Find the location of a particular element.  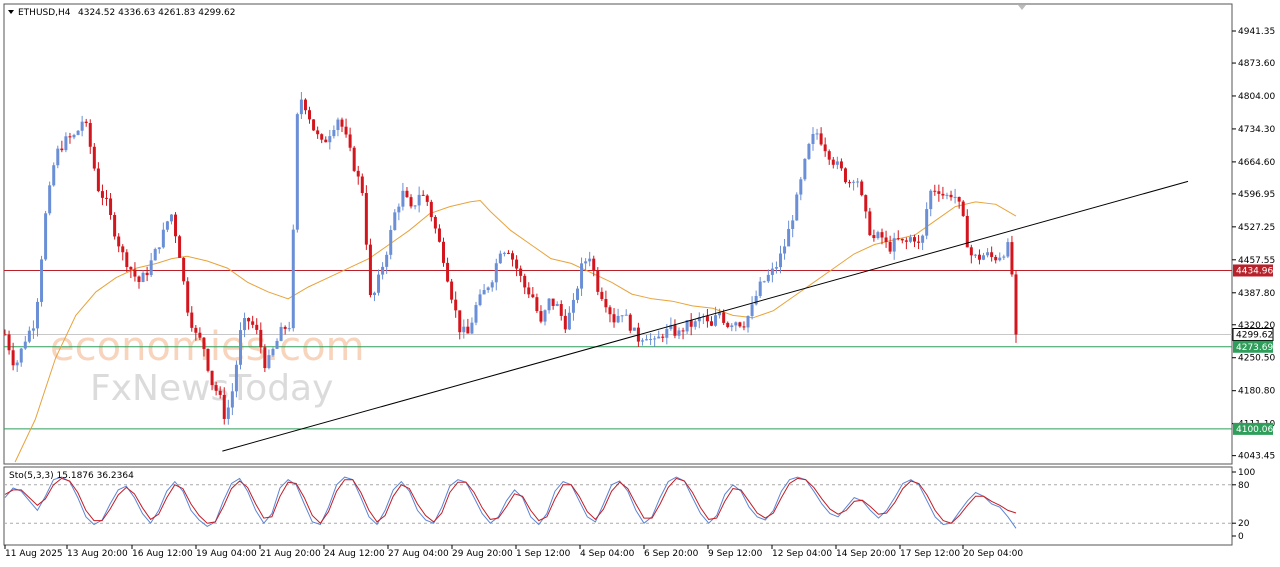

price-tick-label: 4664.60 is located at coordinates (1256, 163).